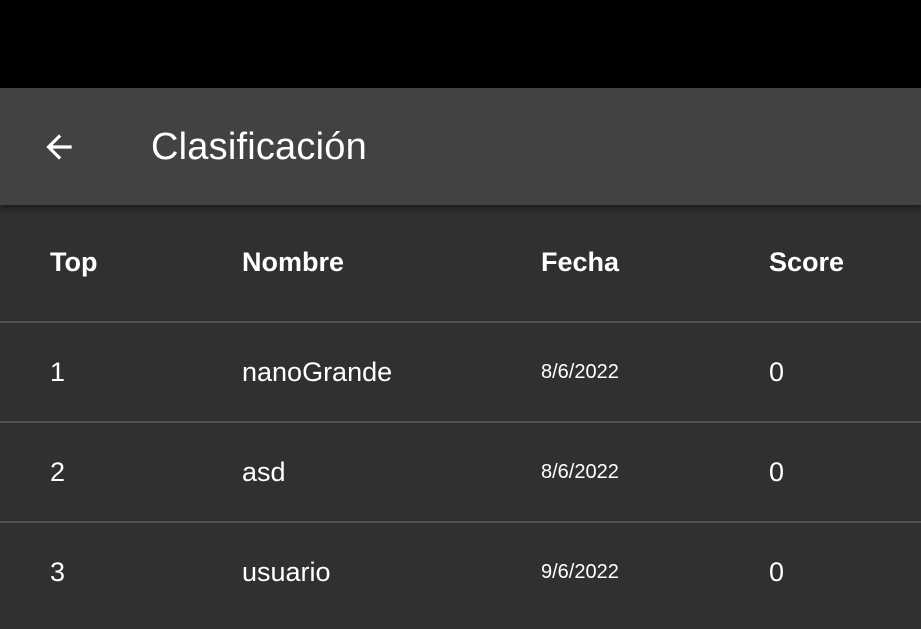 The height and width of the screenshot is (629, 921). I want to click on cell-top: 2, so click(58, 472).